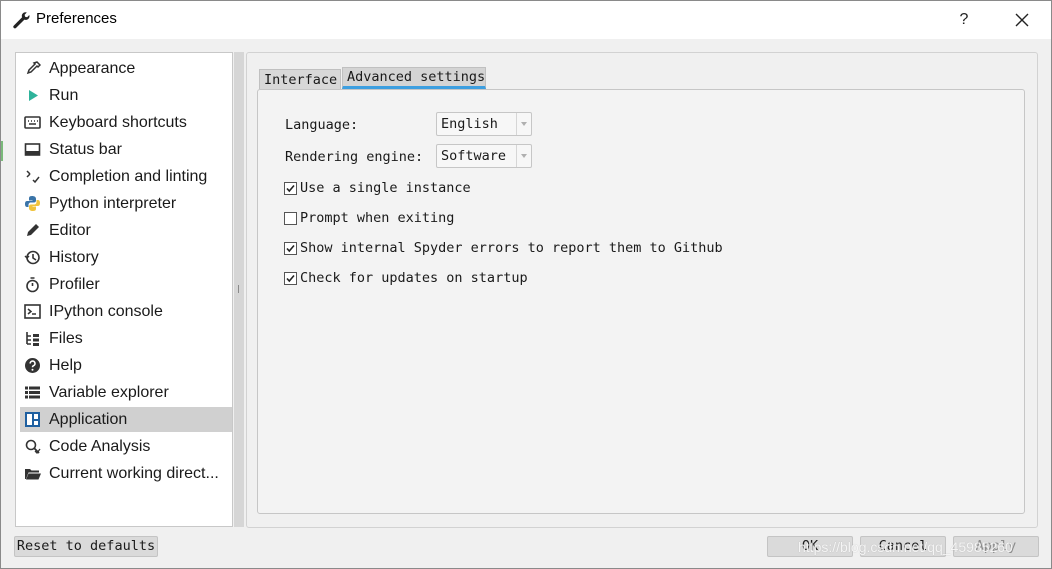 The height and width of the screenshot is (569, 1052). What do you see at coordinates (86, 546) in the screenshot?
I see `reset-to-defaults-button: Reset to defaults` at bounding box center [86, 546].